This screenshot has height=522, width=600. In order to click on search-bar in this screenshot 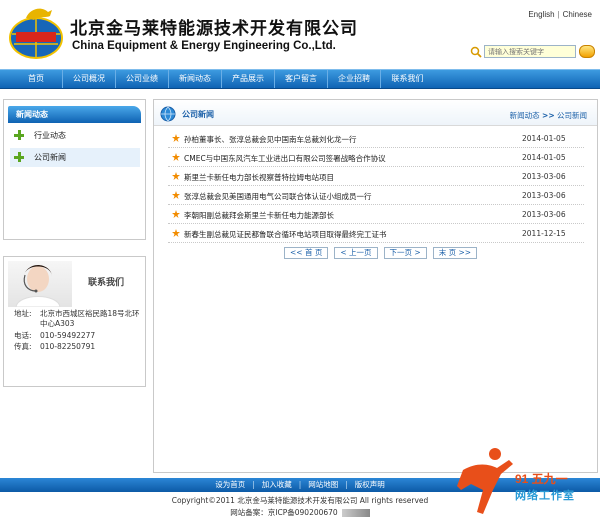, I will do `click(533, 52)`.